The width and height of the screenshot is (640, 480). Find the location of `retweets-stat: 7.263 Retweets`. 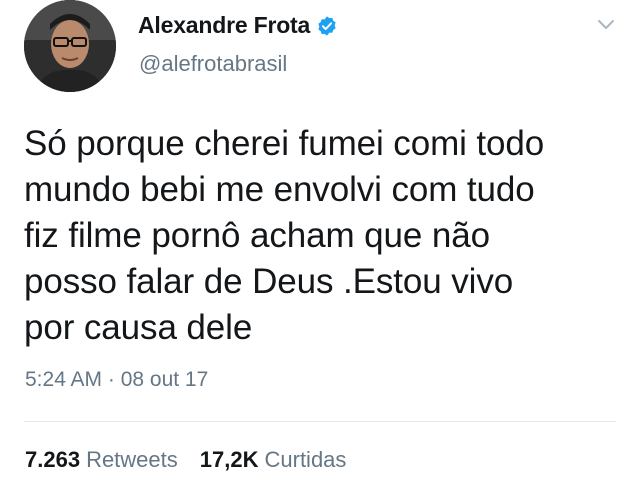

retweets-stat: 7.263 Retweets is located at coordinates (101, 460).